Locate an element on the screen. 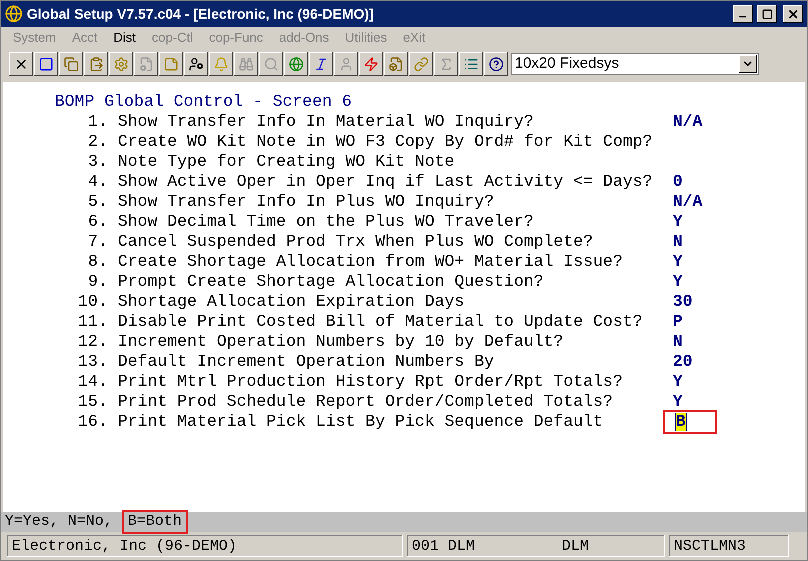 This screenshot has width=808, height=561. setting-label: Print Prod Schedule Report Order/Completed Totals? is located at coordinates (366, 402).